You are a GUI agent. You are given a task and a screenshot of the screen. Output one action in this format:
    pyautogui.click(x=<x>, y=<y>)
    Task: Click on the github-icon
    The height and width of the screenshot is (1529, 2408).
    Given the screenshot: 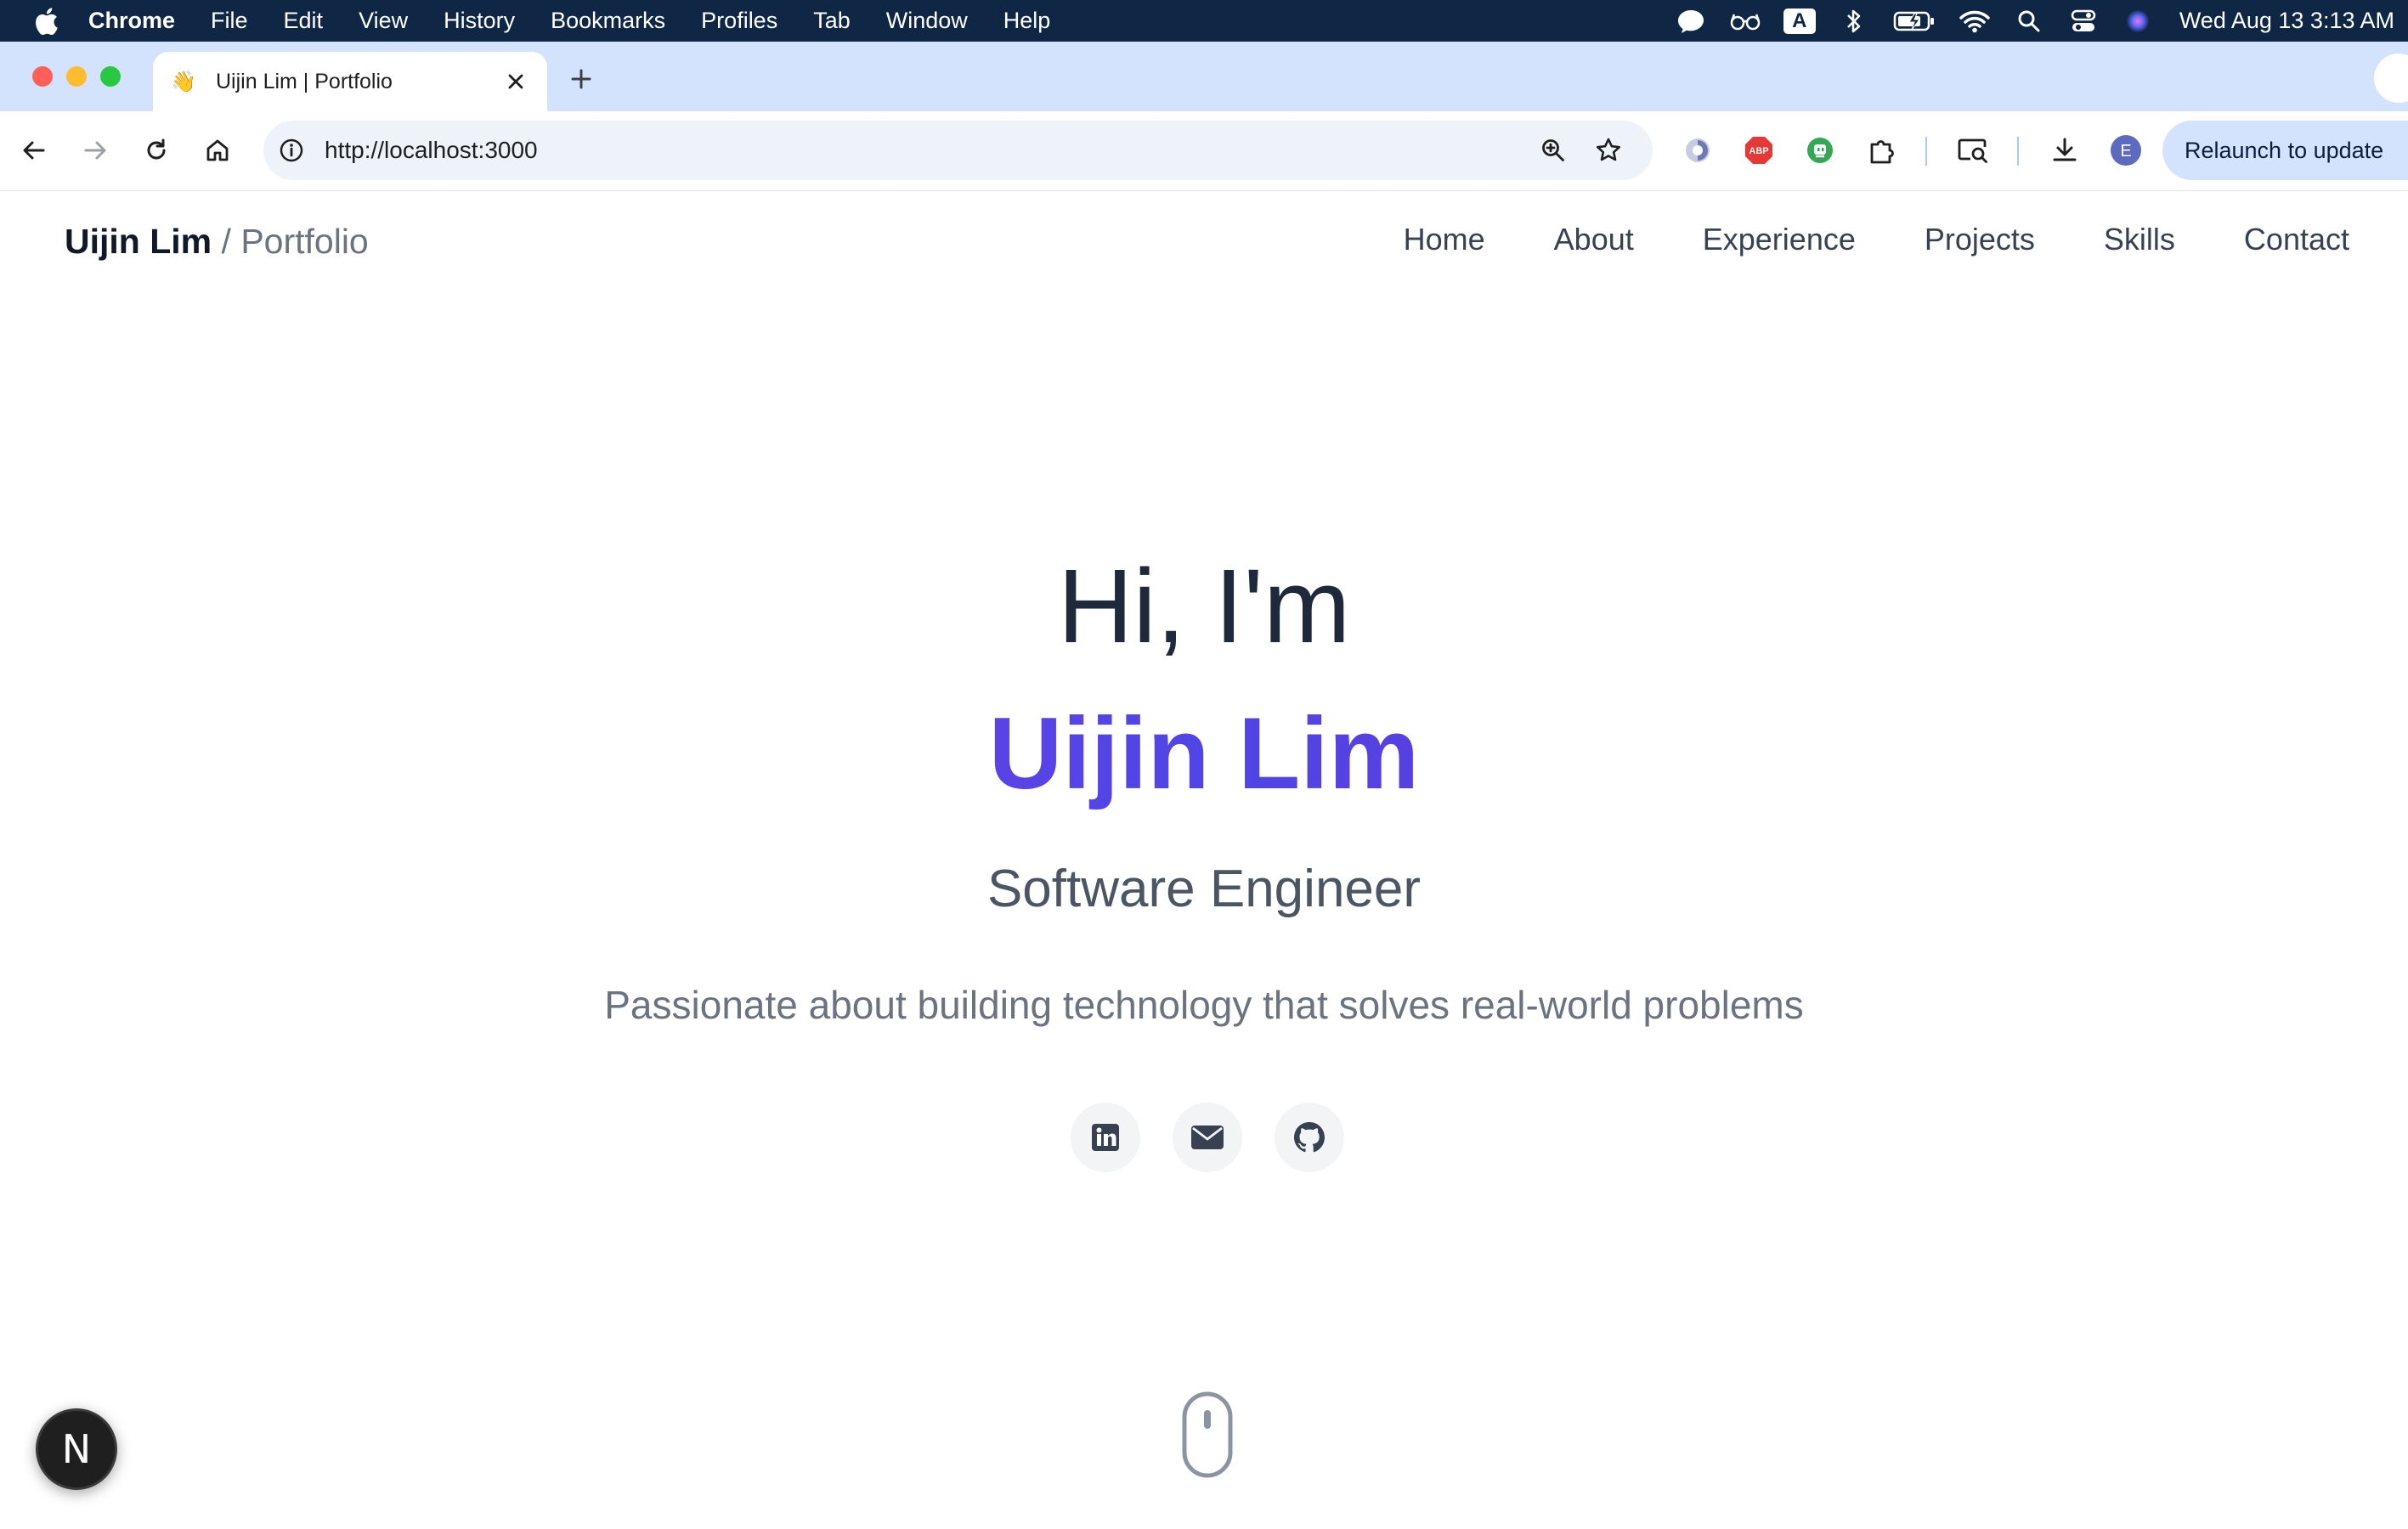 What is the action you would take?
    pyautogui.click(x=1309, y=1137)
    